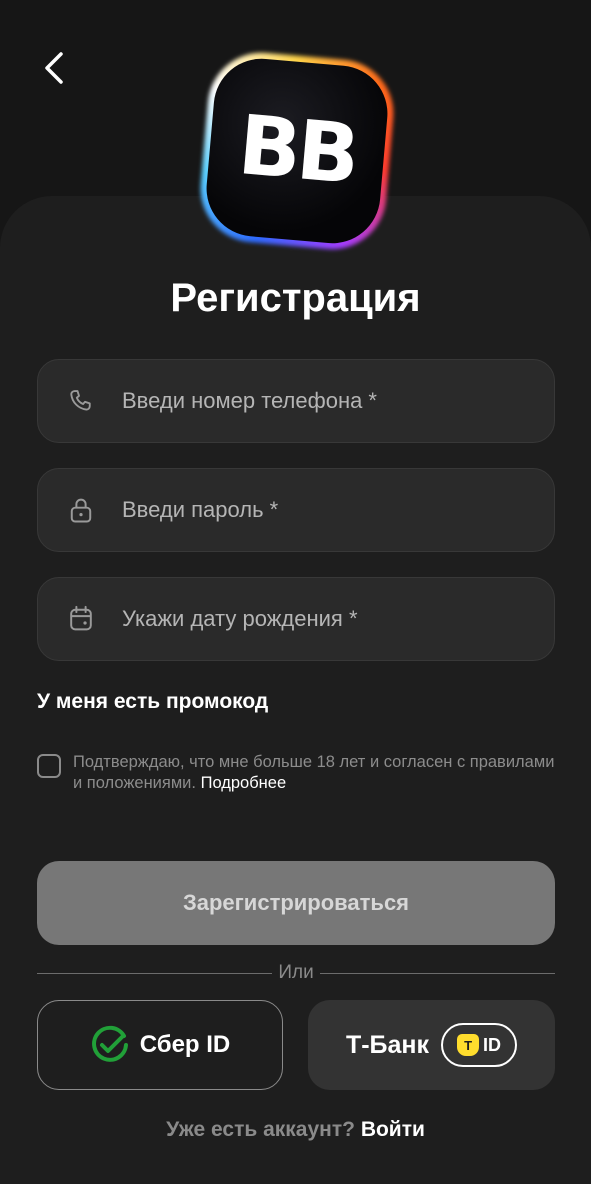 Image resolution: width=591 pixels, height=1184 pixels. Describe the element at coordinates (200, 509) in the screenshot. I see `password-placeholder: Введи пароль *` at that location.